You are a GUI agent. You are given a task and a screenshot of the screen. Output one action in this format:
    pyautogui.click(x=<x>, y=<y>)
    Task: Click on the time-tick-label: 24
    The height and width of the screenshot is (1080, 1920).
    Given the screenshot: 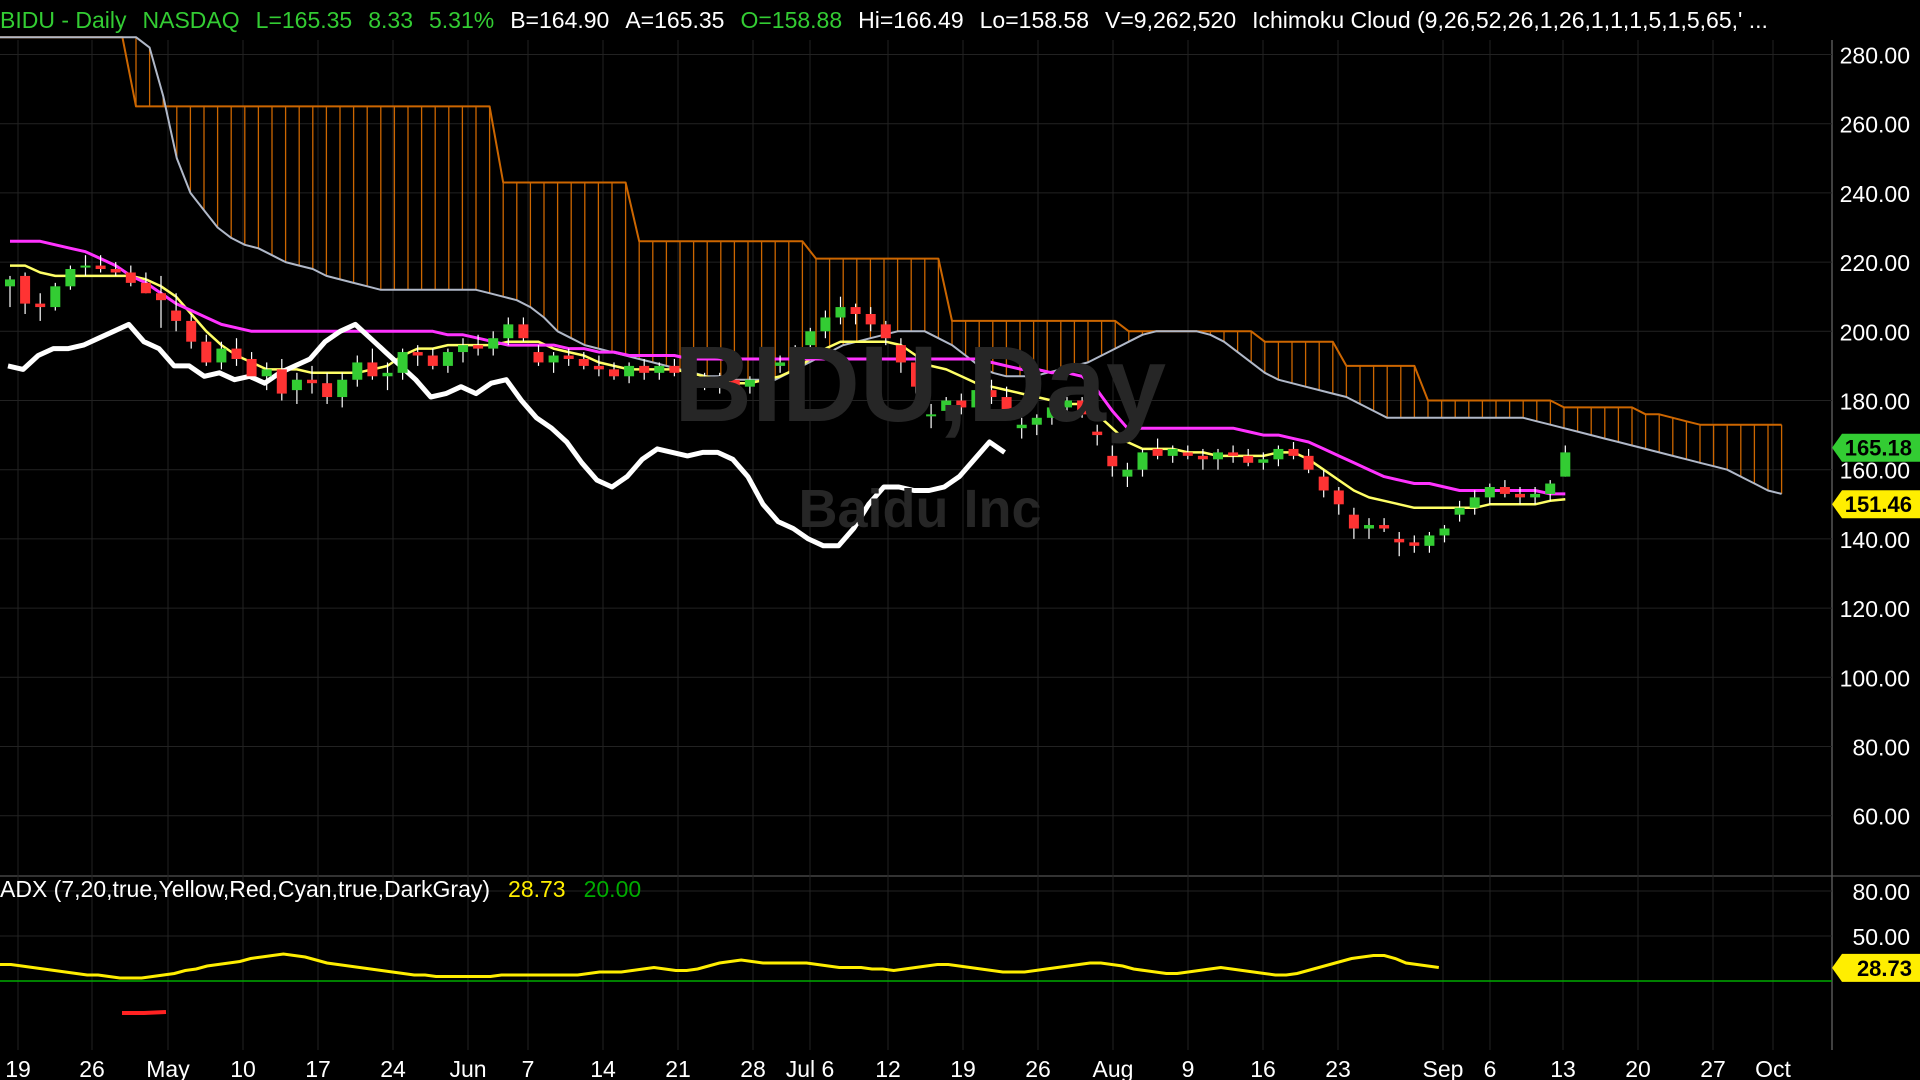 What is the action you would take?
    pyautogui.click(x=393, y=1068)
    